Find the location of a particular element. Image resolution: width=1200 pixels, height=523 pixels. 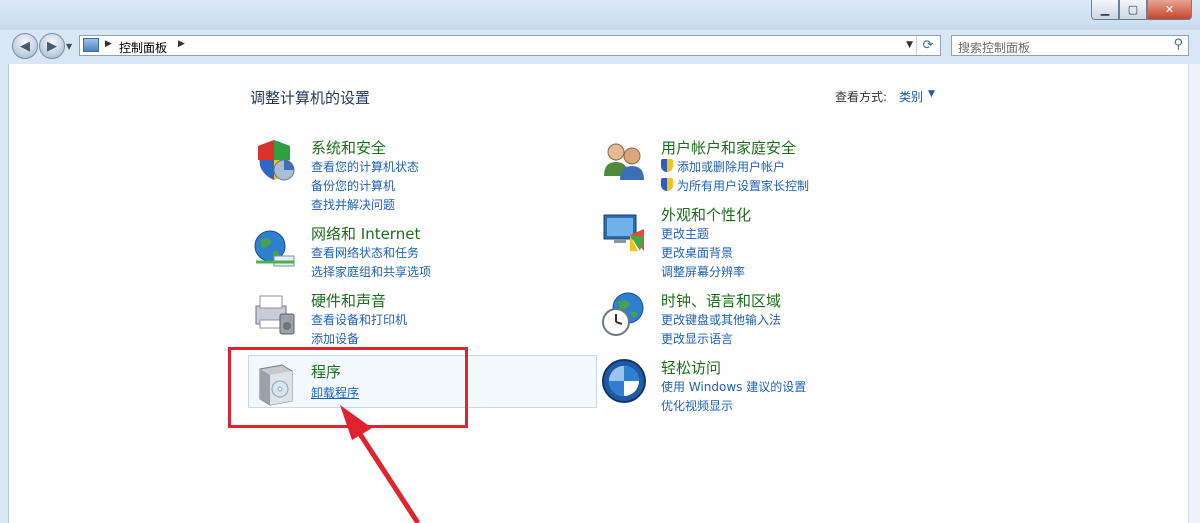

title-bar: ▁ ▢ ✕ is located at coordinates (600, 15).